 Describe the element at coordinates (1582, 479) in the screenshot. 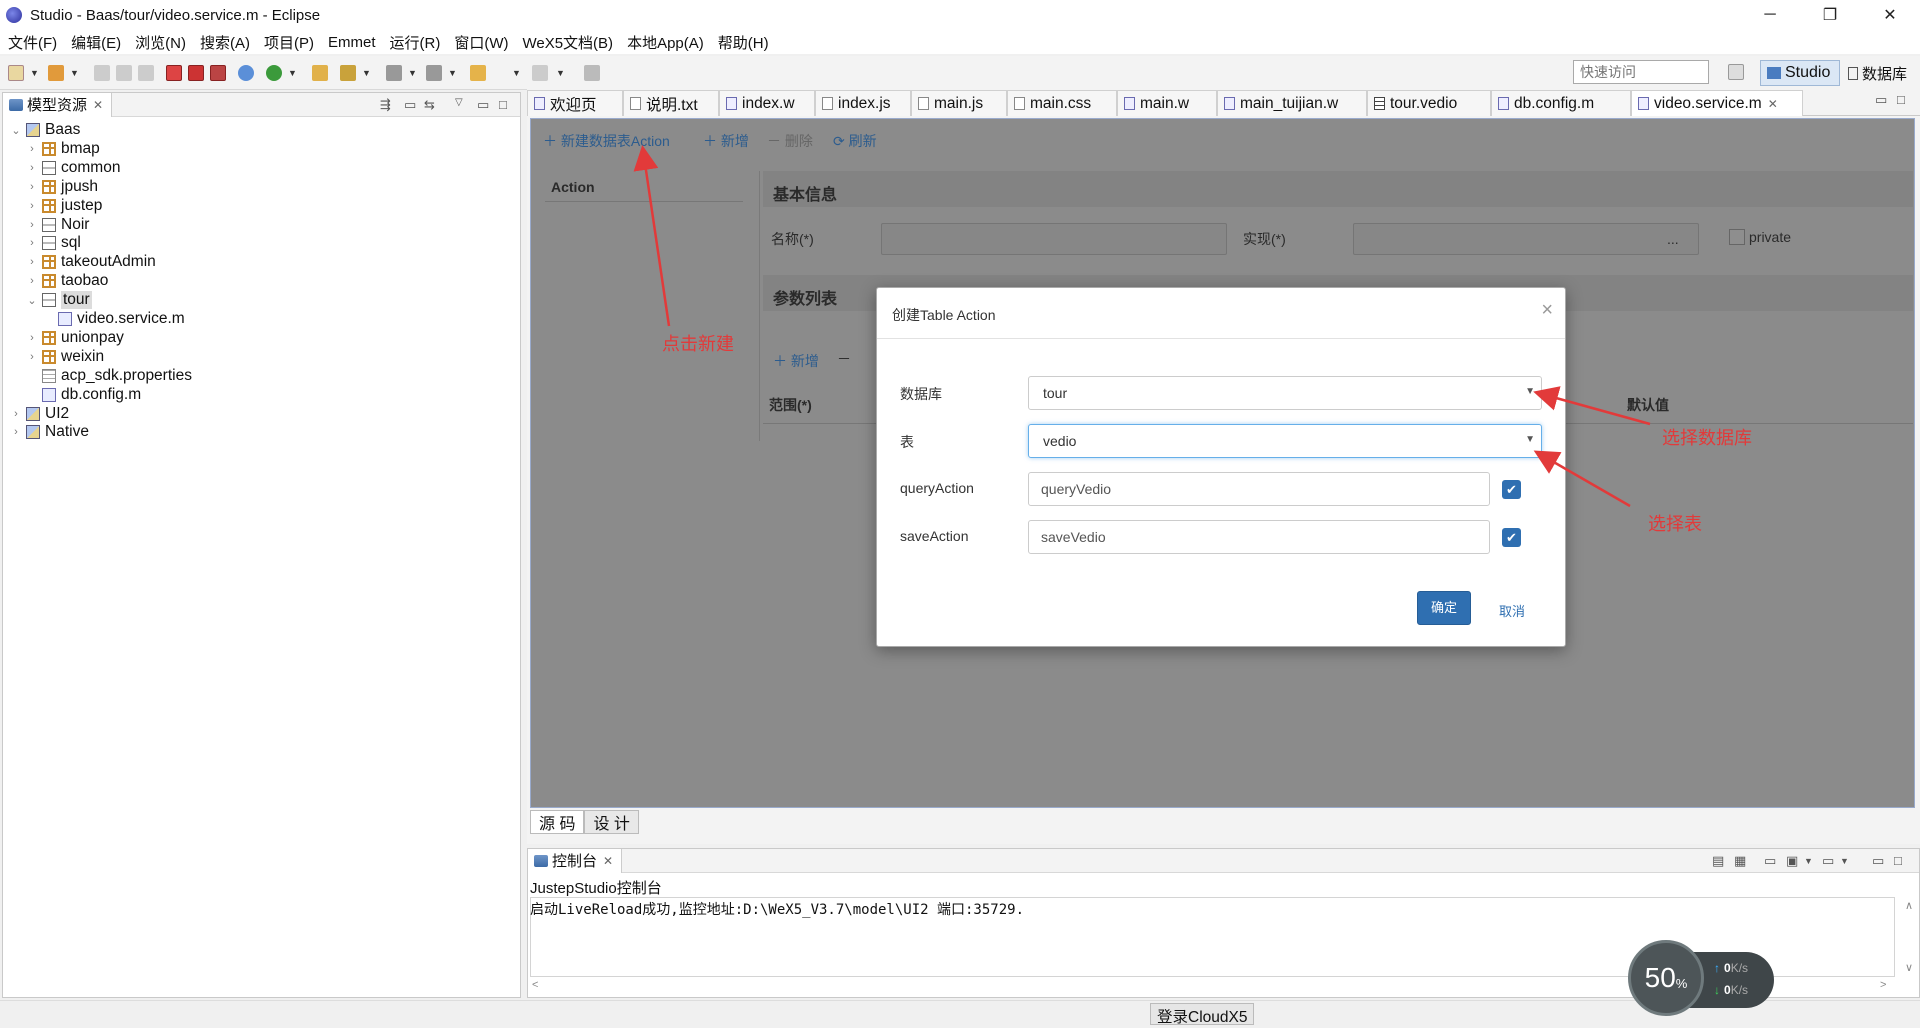

I see `arrow-to-table-select` at that location.